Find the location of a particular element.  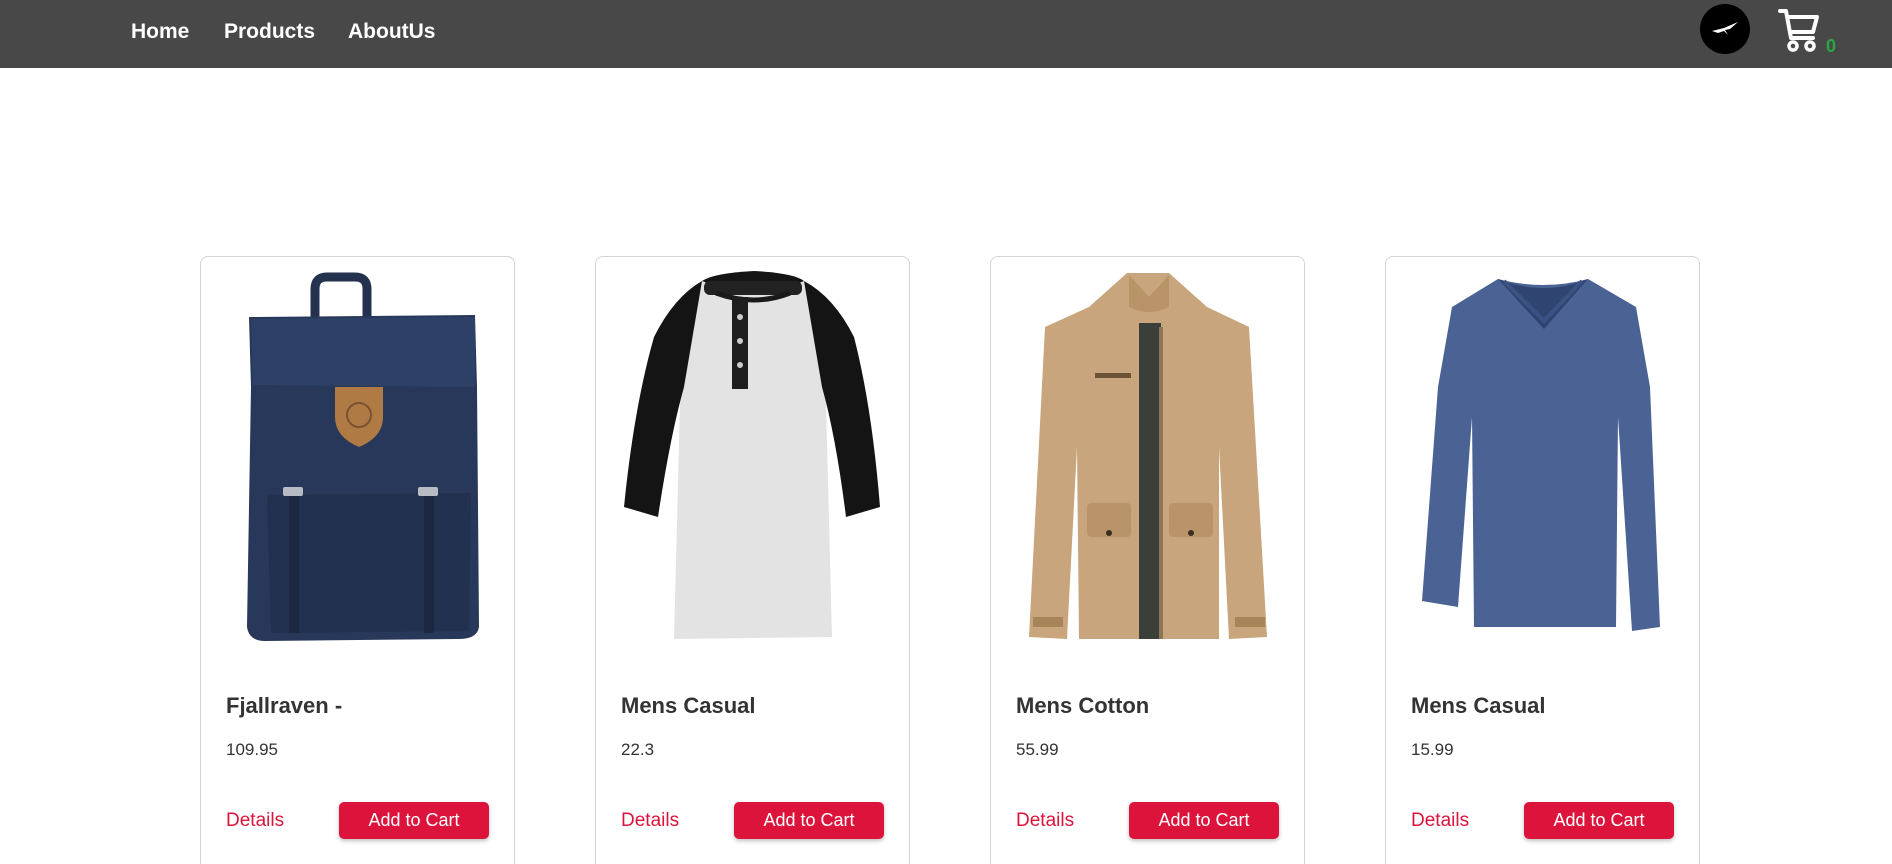

product-card: Mens Cotton 55.99 Details Add to Cart is located at coordinates (1147, 560).